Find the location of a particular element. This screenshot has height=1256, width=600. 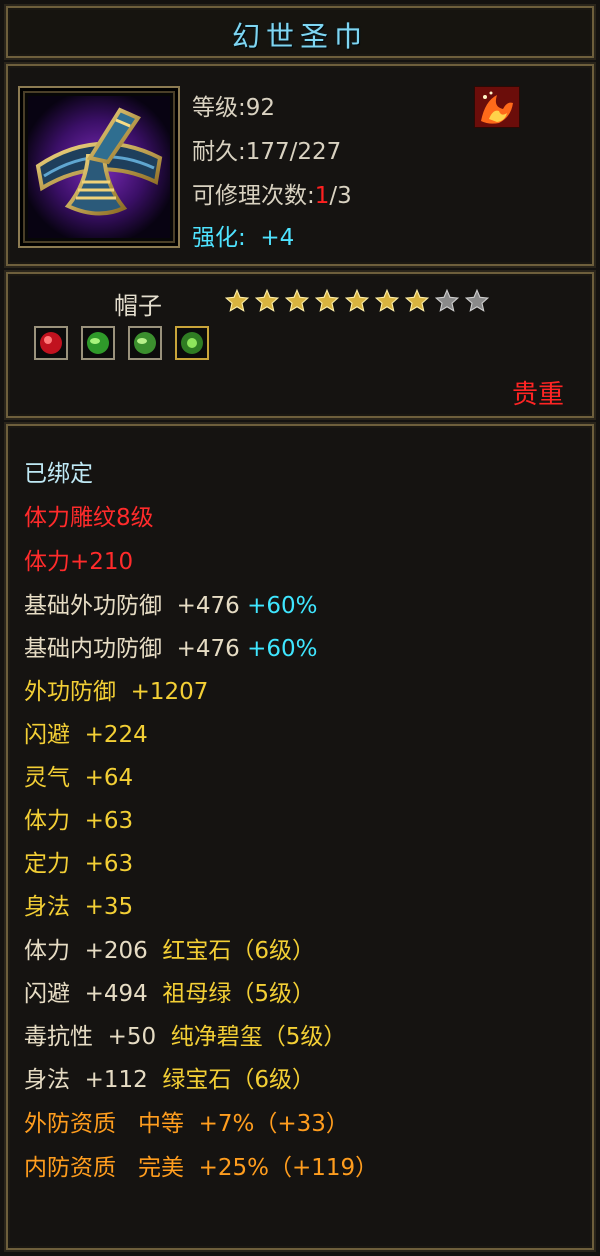

engraving-bonus-line: 体力+210 is located at coordinates (79, 562).